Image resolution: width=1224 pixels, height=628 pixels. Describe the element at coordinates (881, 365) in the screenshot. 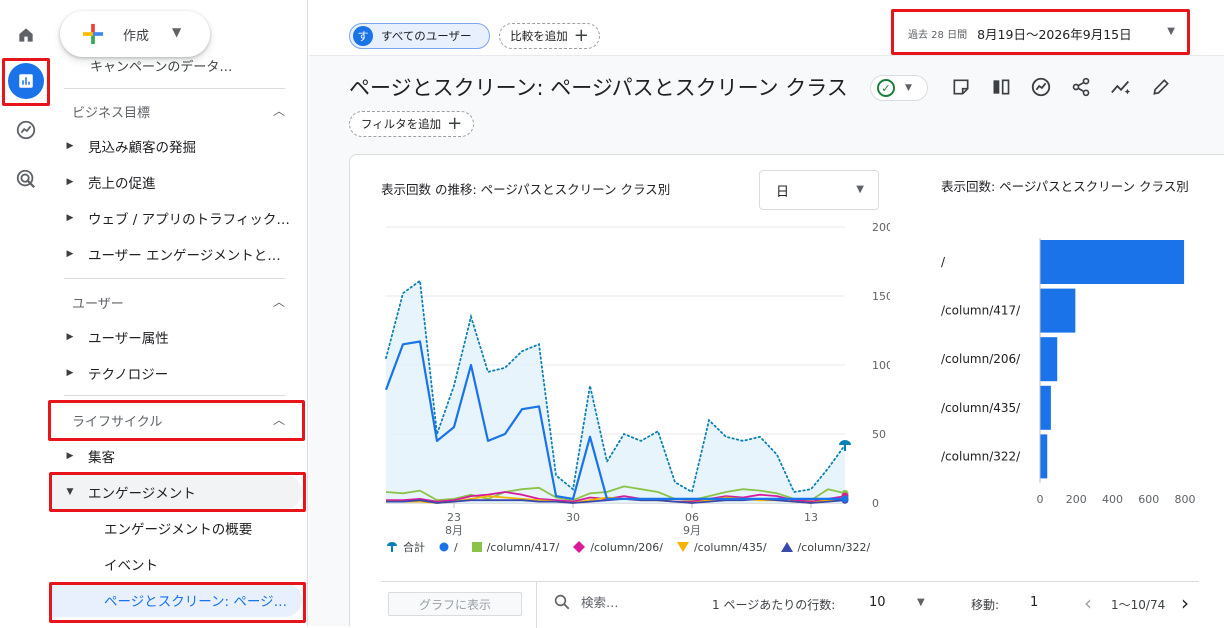

I see `y-tick-label: 100` at that location.